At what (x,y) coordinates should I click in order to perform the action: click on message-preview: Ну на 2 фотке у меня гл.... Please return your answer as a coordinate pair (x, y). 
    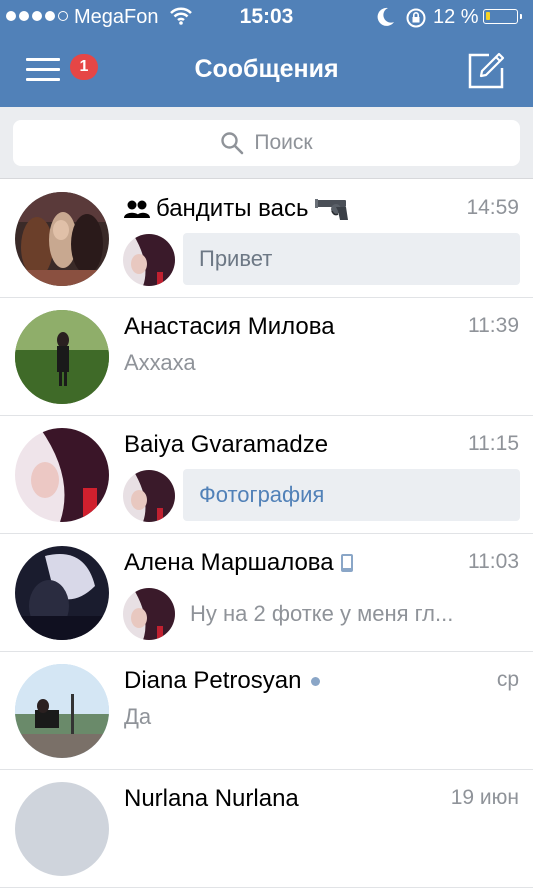
    Looking at the image, I should click on (322, 613).